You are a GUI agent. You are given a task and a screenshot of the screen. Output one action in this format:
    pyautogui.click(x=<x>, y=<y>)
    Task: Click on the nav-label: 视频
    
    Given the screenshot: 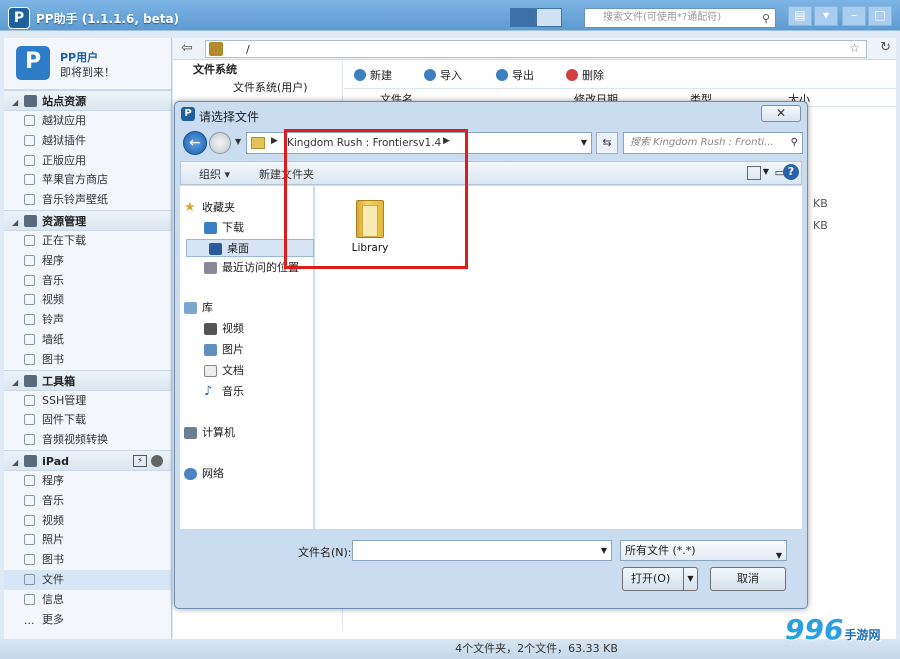 What is the action you would take?
    pyautogui.click(x=233, y=328)
    